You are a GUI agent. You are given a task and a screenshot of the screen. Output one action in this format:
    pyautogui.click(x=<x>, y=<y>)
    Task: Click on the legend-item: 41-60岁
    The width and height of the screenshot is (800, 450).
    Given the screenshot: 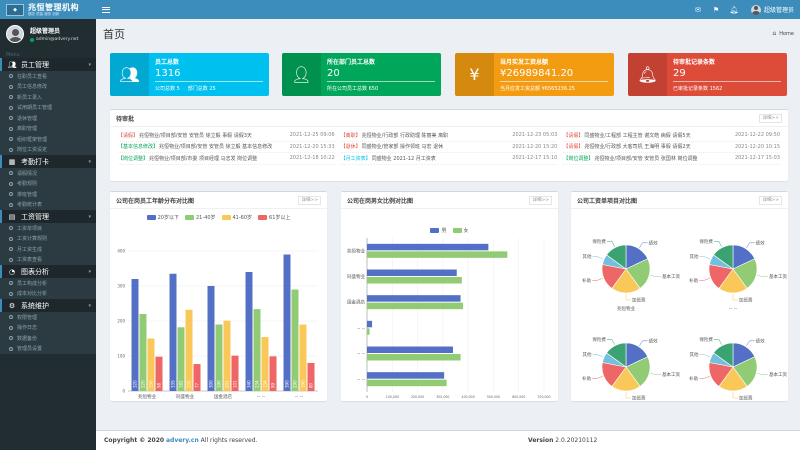 What is the action you would take?
    pyautogui.click(x=236, y=217)
    